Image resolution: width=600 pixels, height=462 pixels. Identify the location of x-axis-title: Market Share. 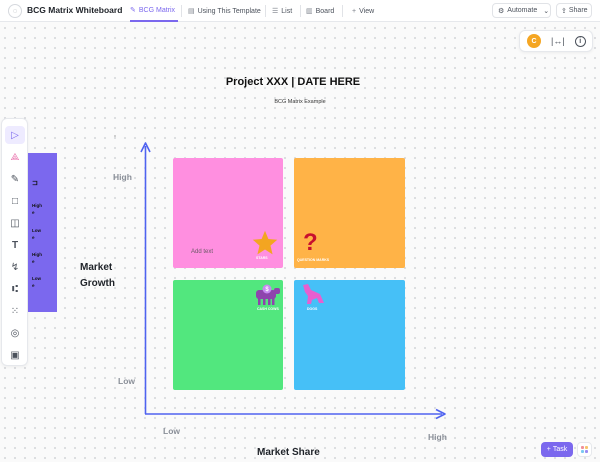
(288, 452).